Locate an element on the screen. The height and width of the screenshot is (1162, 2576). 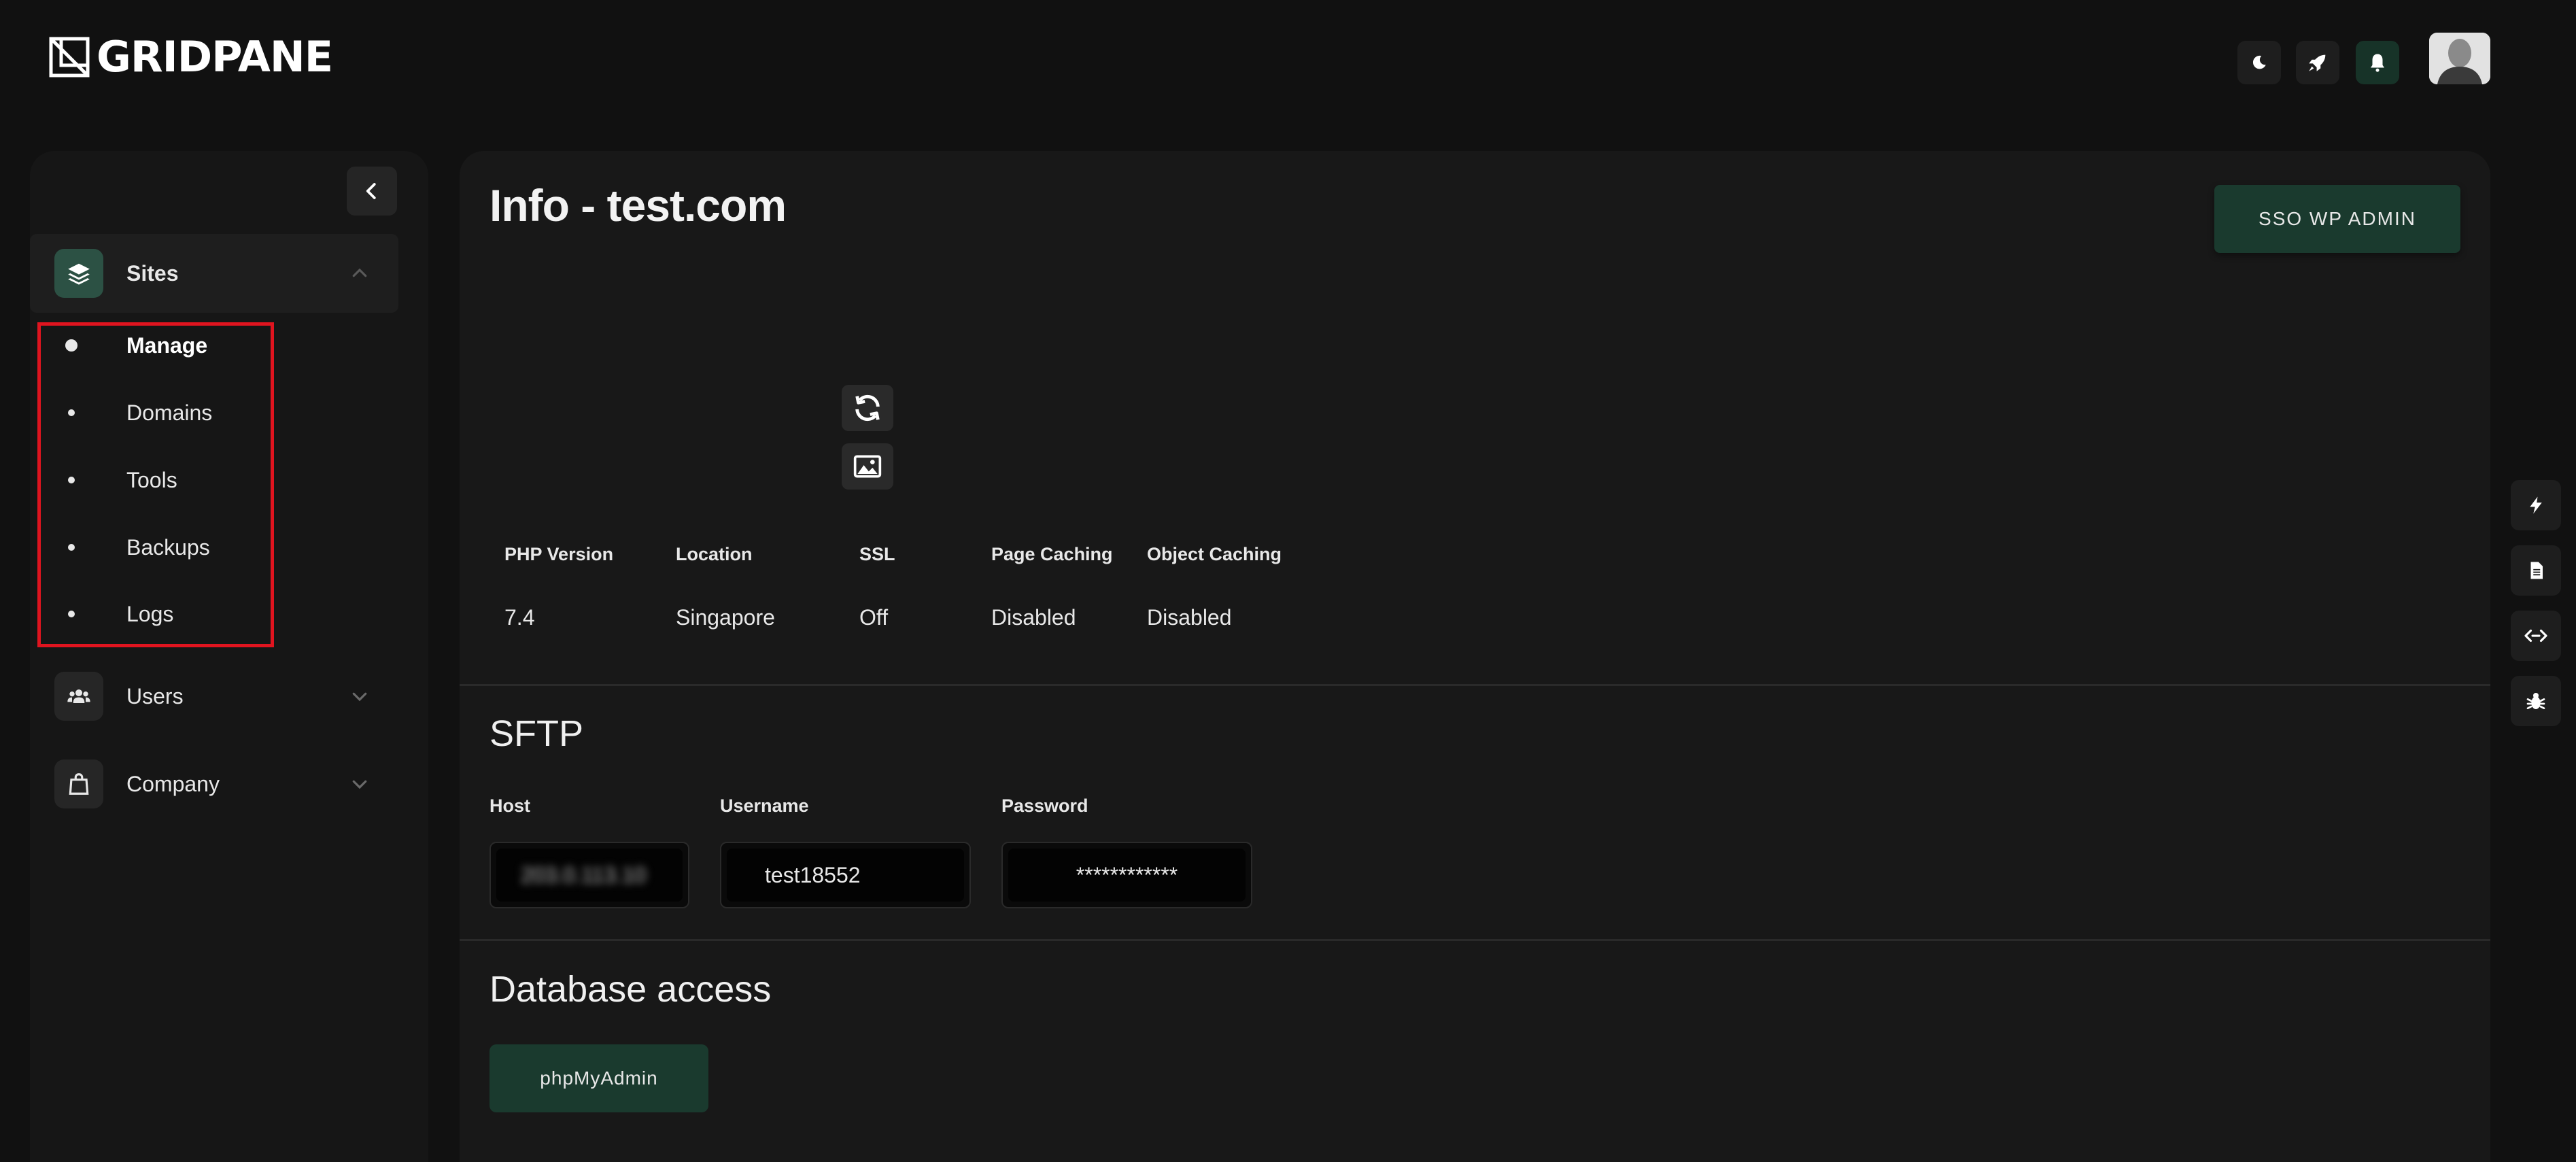
info-header-php: PHP Version is located at coordinates (559, 554).